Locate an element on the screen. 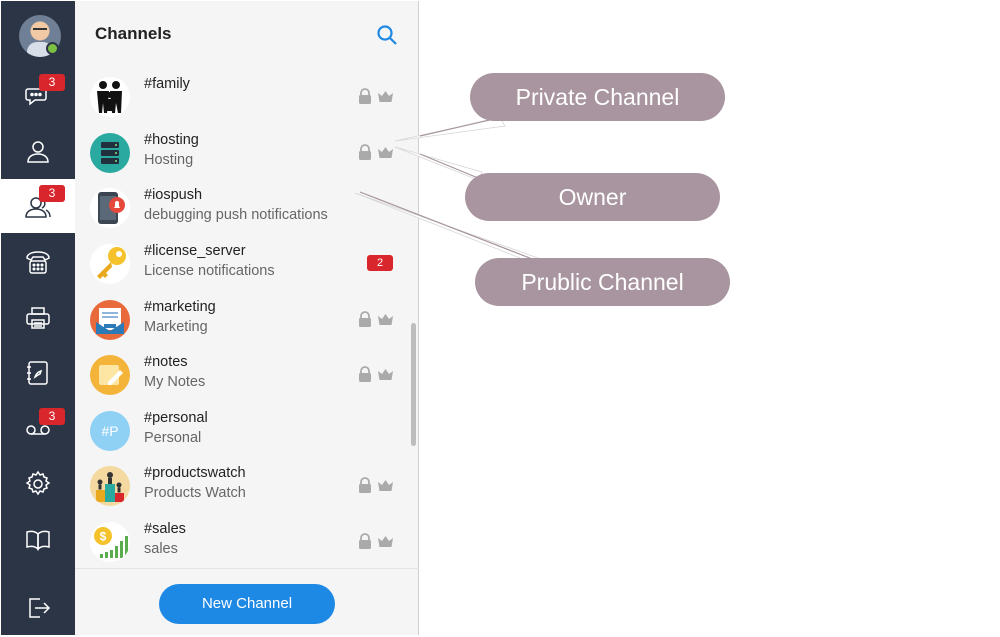 The image size is (1000, 637). channel-description: Marketing is located at coordinates (176, 327).